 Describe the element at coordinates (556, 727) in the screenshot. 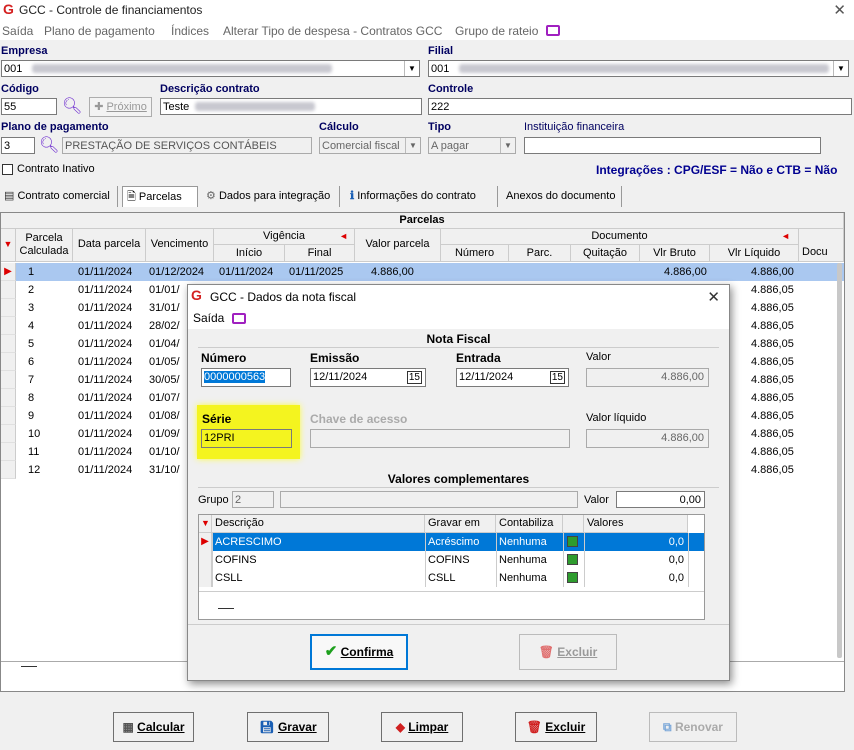

I see `excluir-button: 🗑 Excluir` at that location.